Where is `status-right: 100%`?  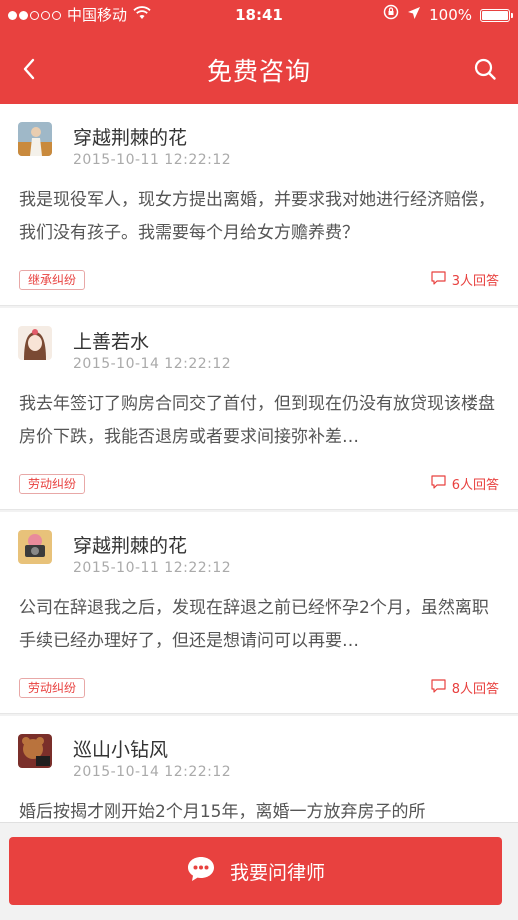
status-right: 100% is located at coordinates (448, 15).